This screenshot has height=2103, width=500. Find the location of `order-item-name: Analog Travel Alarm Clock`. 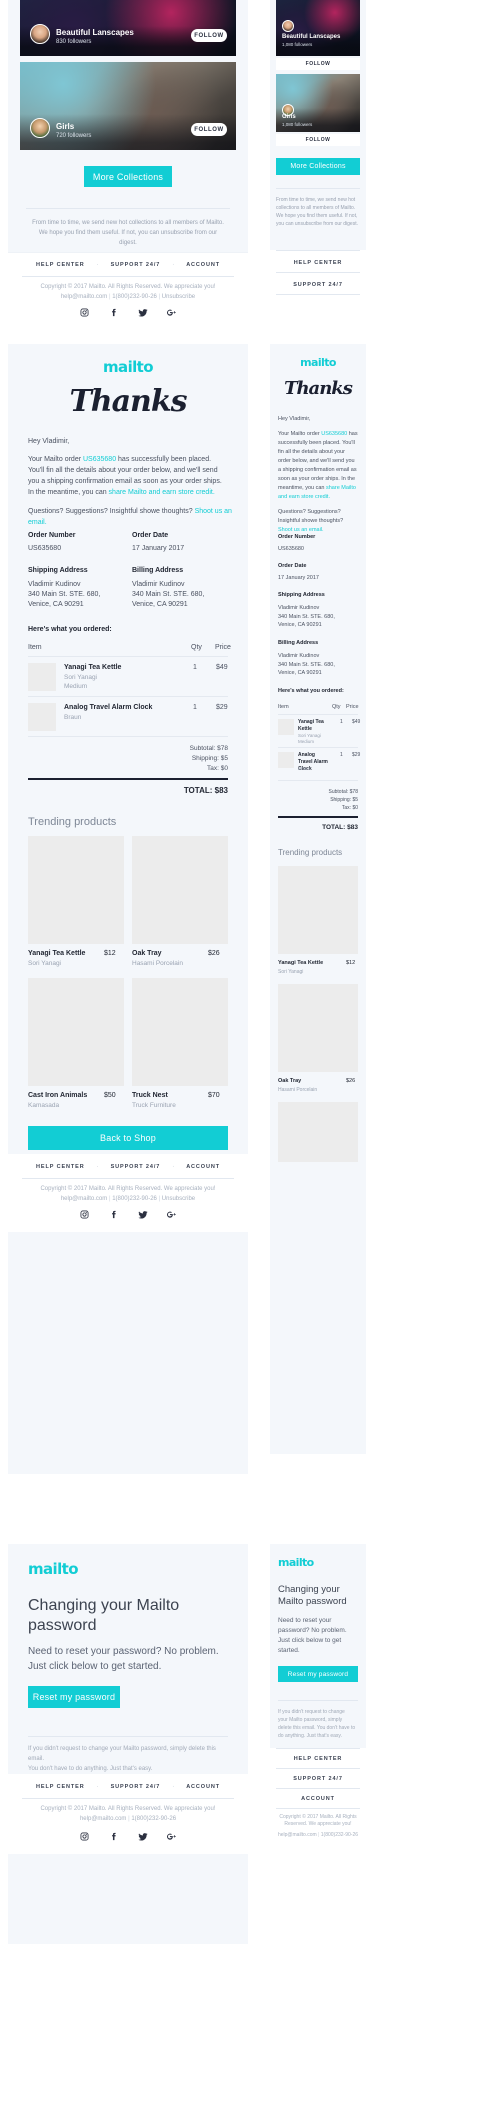

order-item-name: Analog Travel Alarm Clock is located at coordinates (108, 707).